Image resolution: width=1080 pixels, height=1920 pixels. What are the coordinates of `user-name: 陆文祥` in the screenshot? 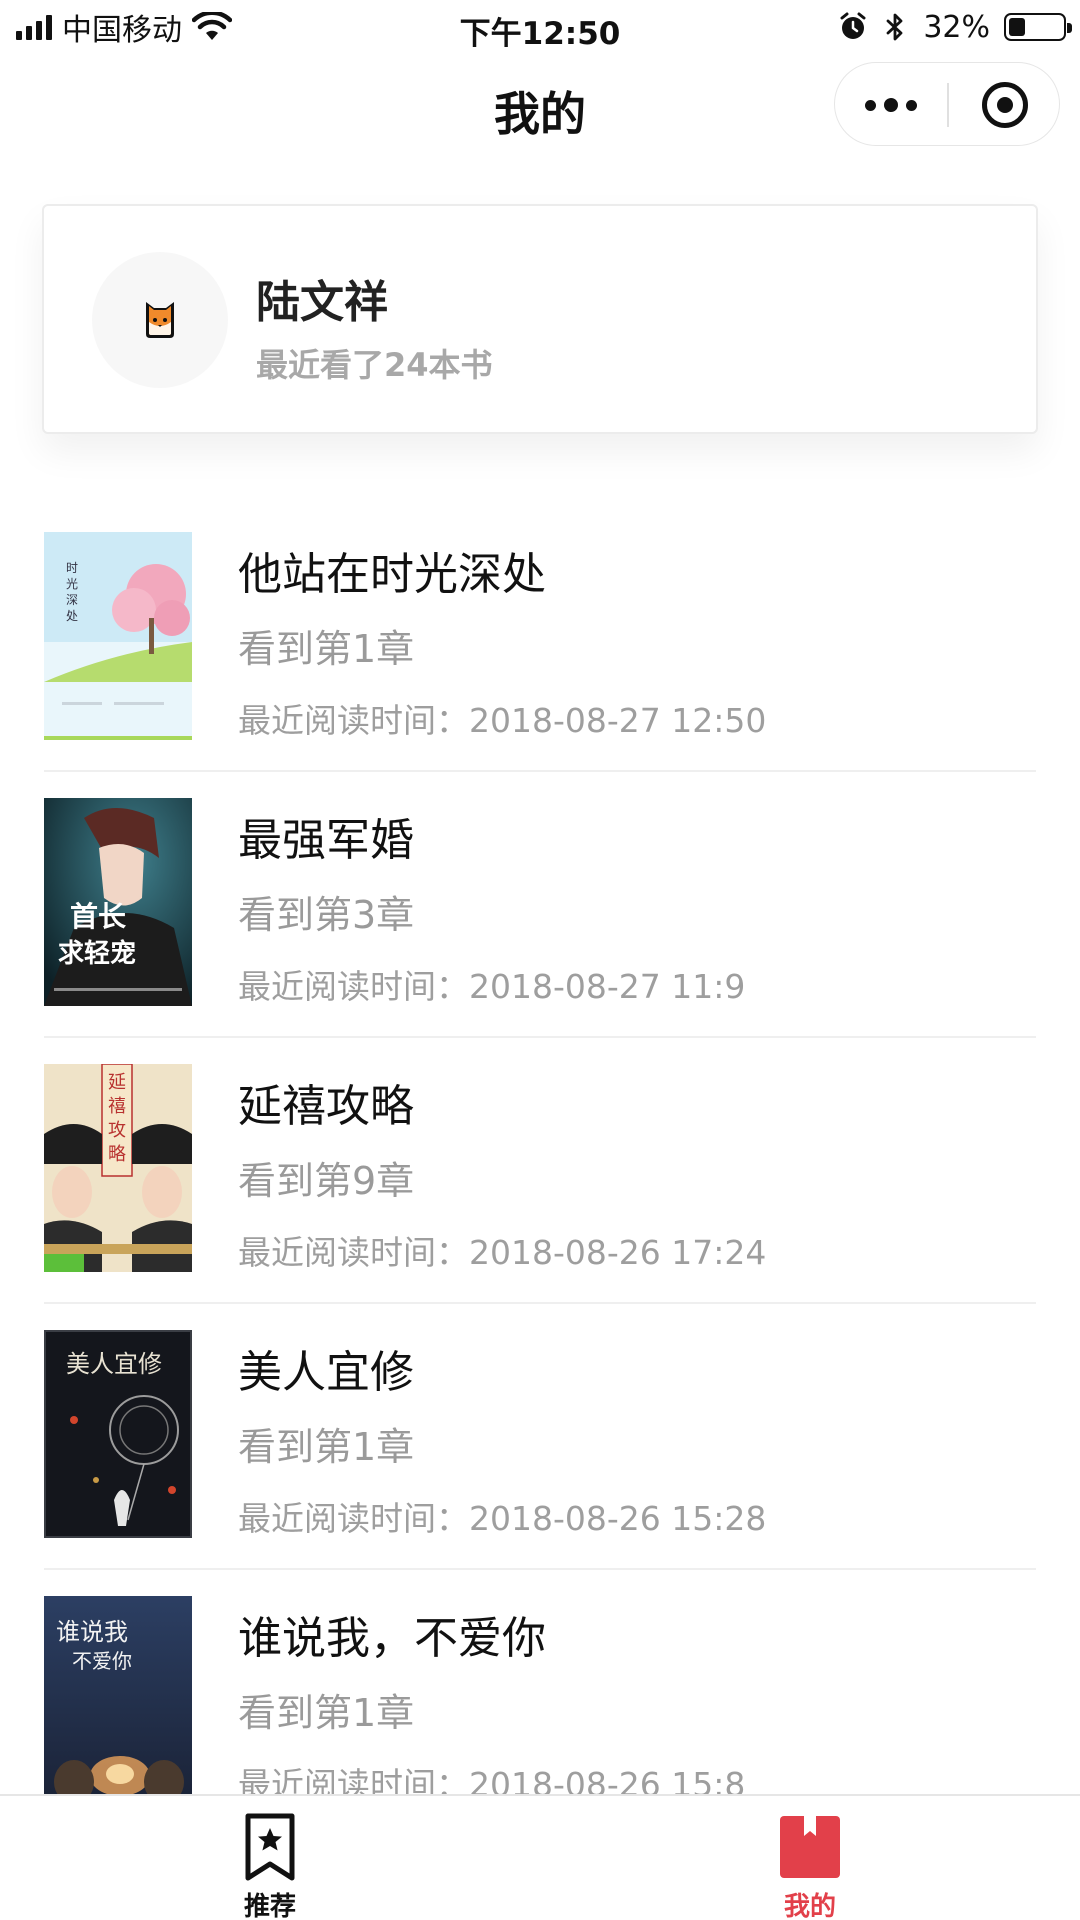 It's located at (322, 302).